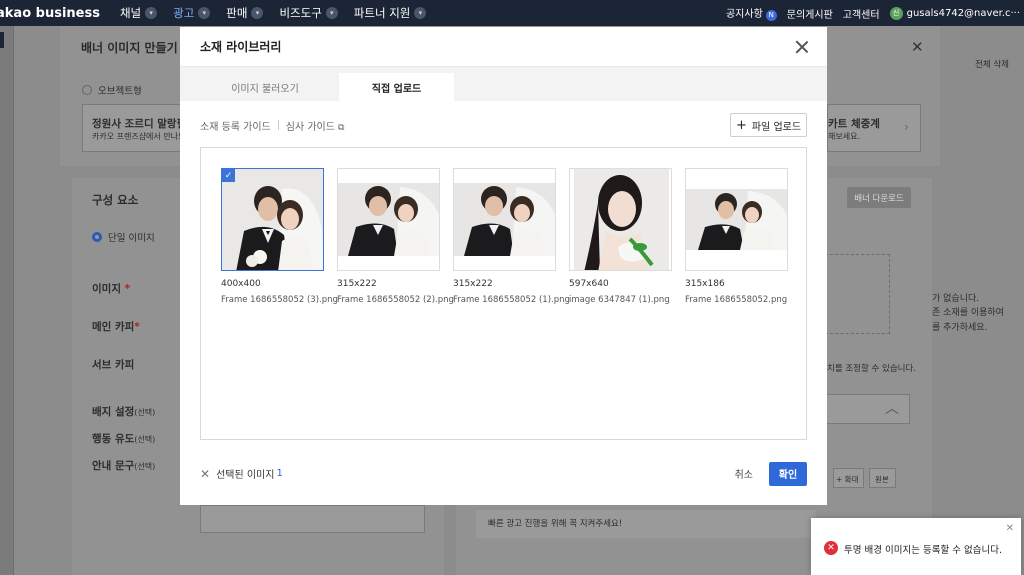 The image size is (1024, 575). I want to click on object-type-label: 오브젝트형, so click(120, 91).